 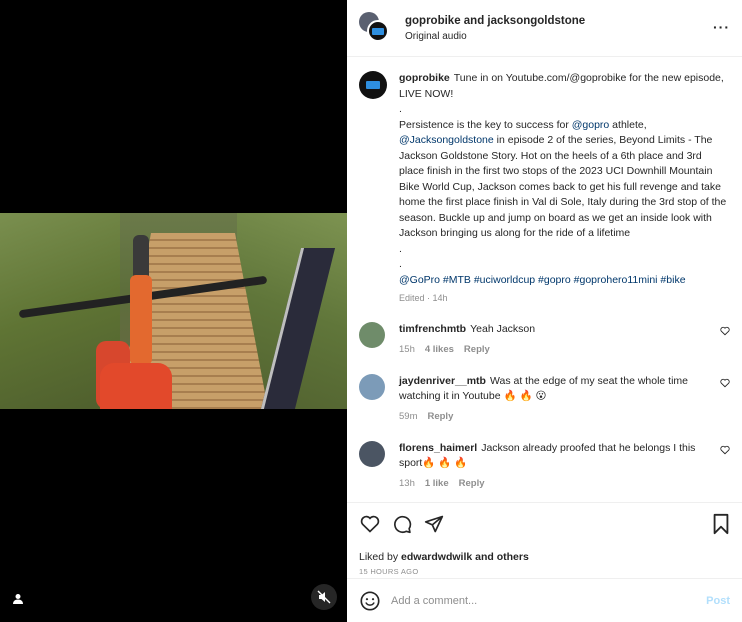 I want to click on audio-label: Original audio, so click(x=495, y=36).